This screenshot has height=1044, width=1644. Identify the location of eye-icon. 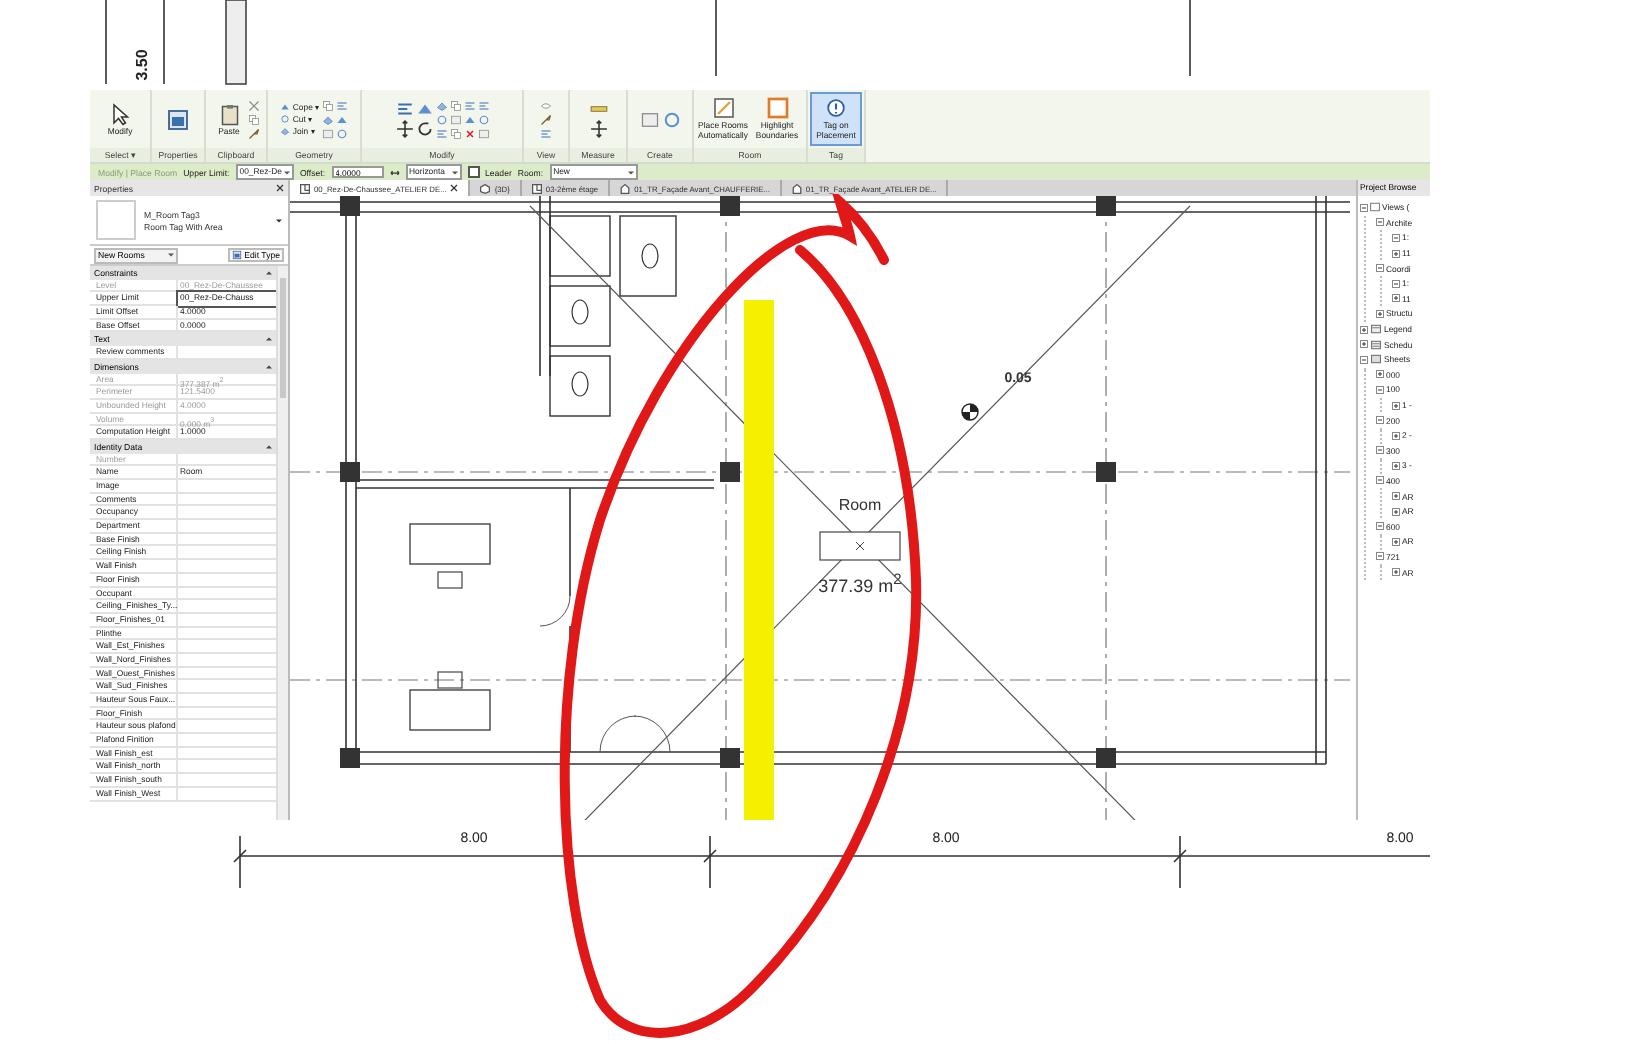
(546, 105).